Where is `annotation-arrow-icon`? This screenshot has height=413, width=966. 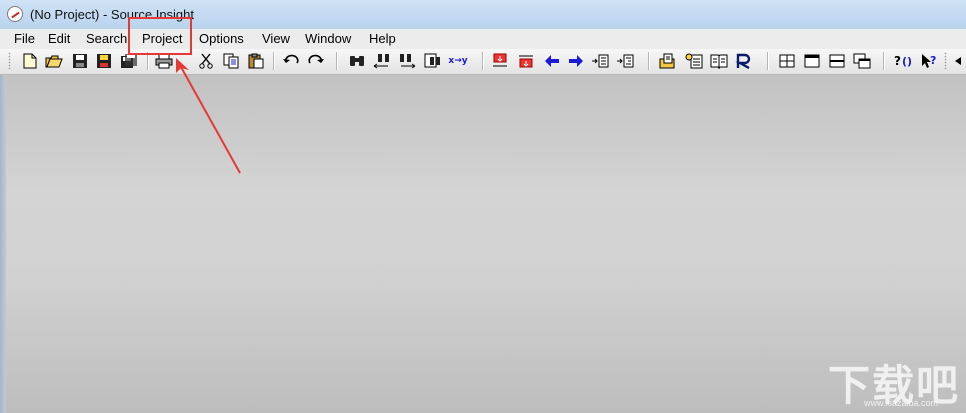
annotation-arrow-icon is located at coordinates (208, 116).